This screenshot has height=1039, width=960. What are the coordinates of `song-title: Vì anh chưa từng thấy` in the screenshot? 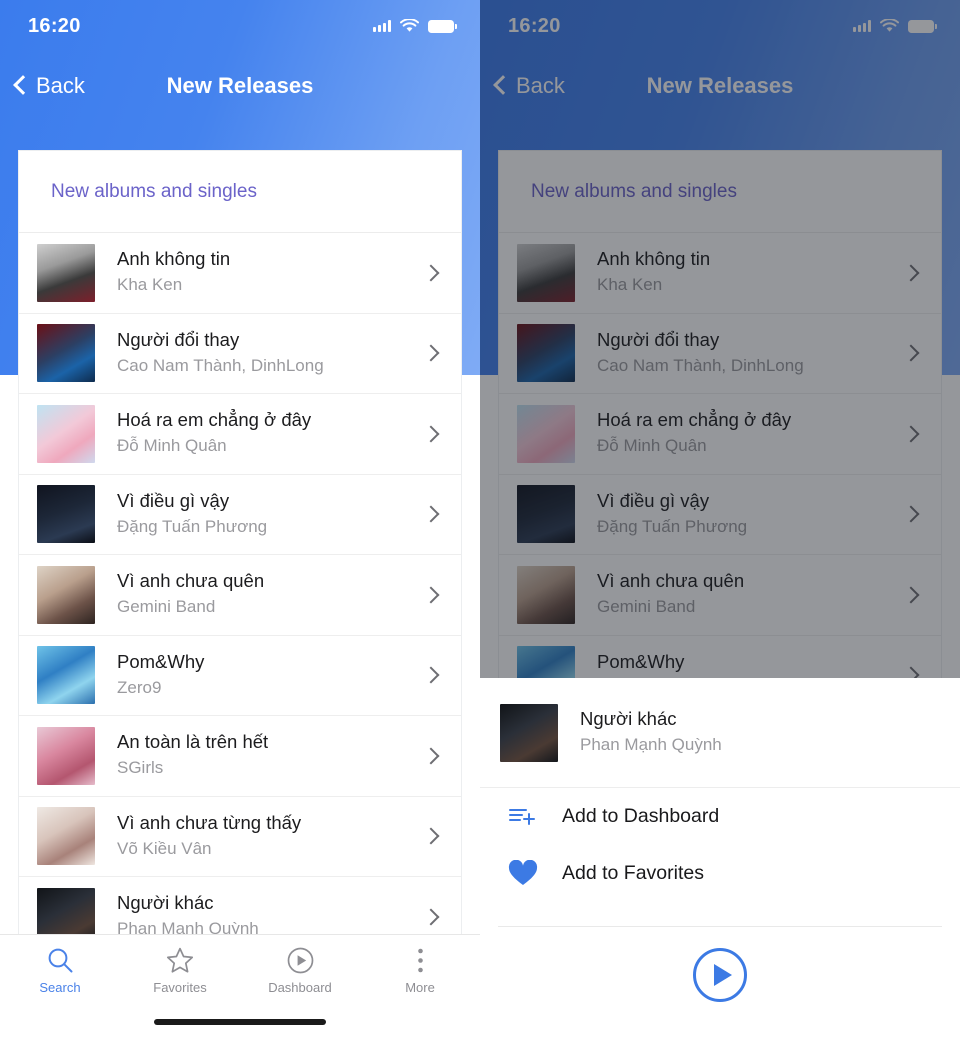 It's located at (209, 822).